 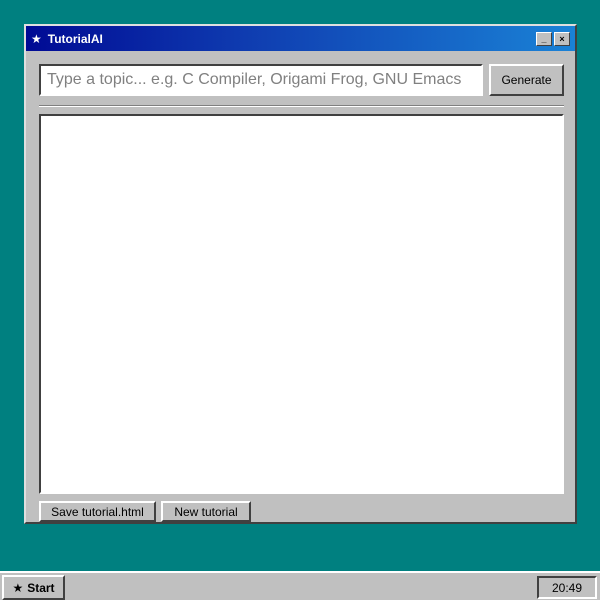 I want to click on generate-button: Generate, so click(x=526, y=80).